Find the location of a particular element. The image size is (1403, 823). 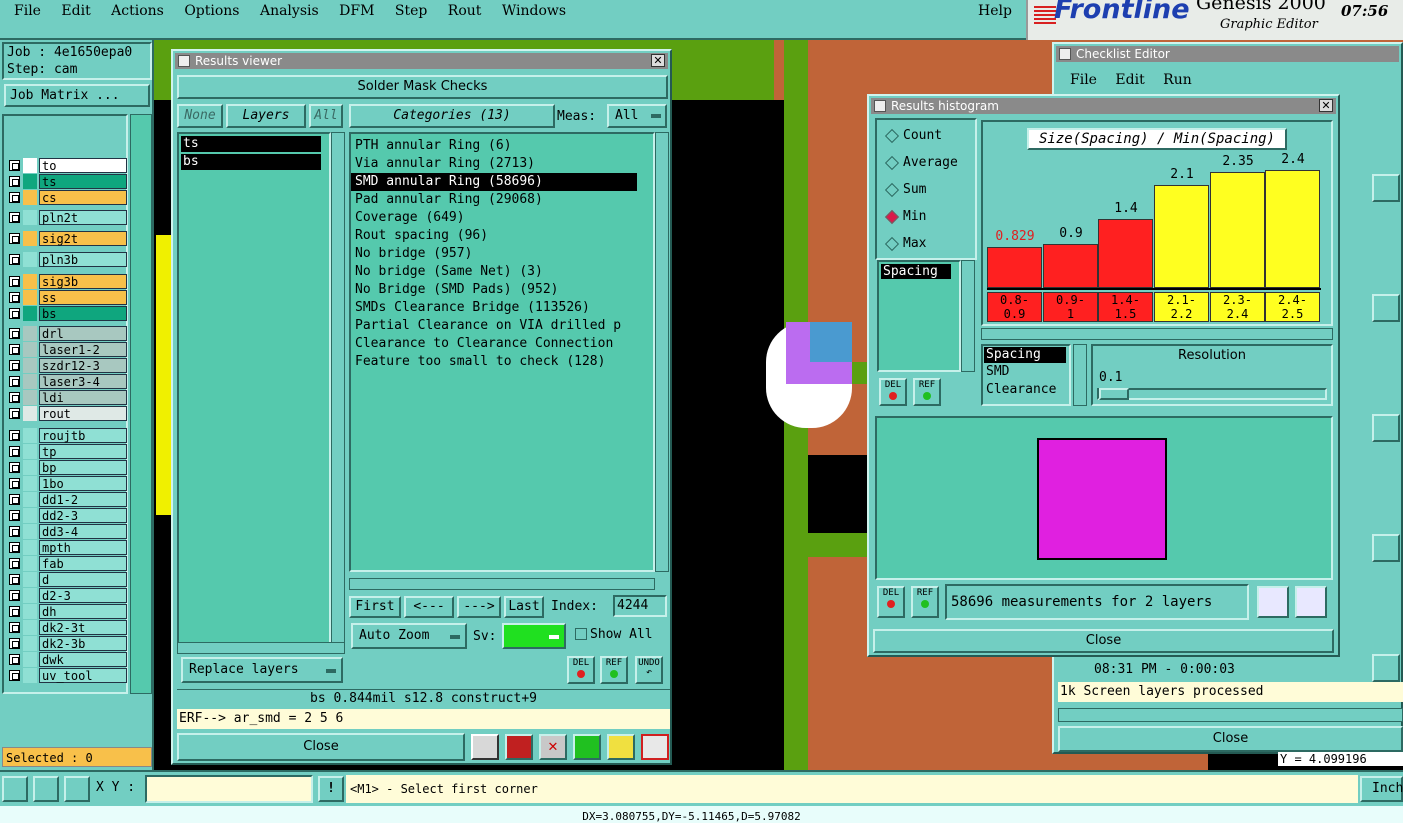

category-item: SMD annular Ring (58696) is located at coordinates (494, 182).